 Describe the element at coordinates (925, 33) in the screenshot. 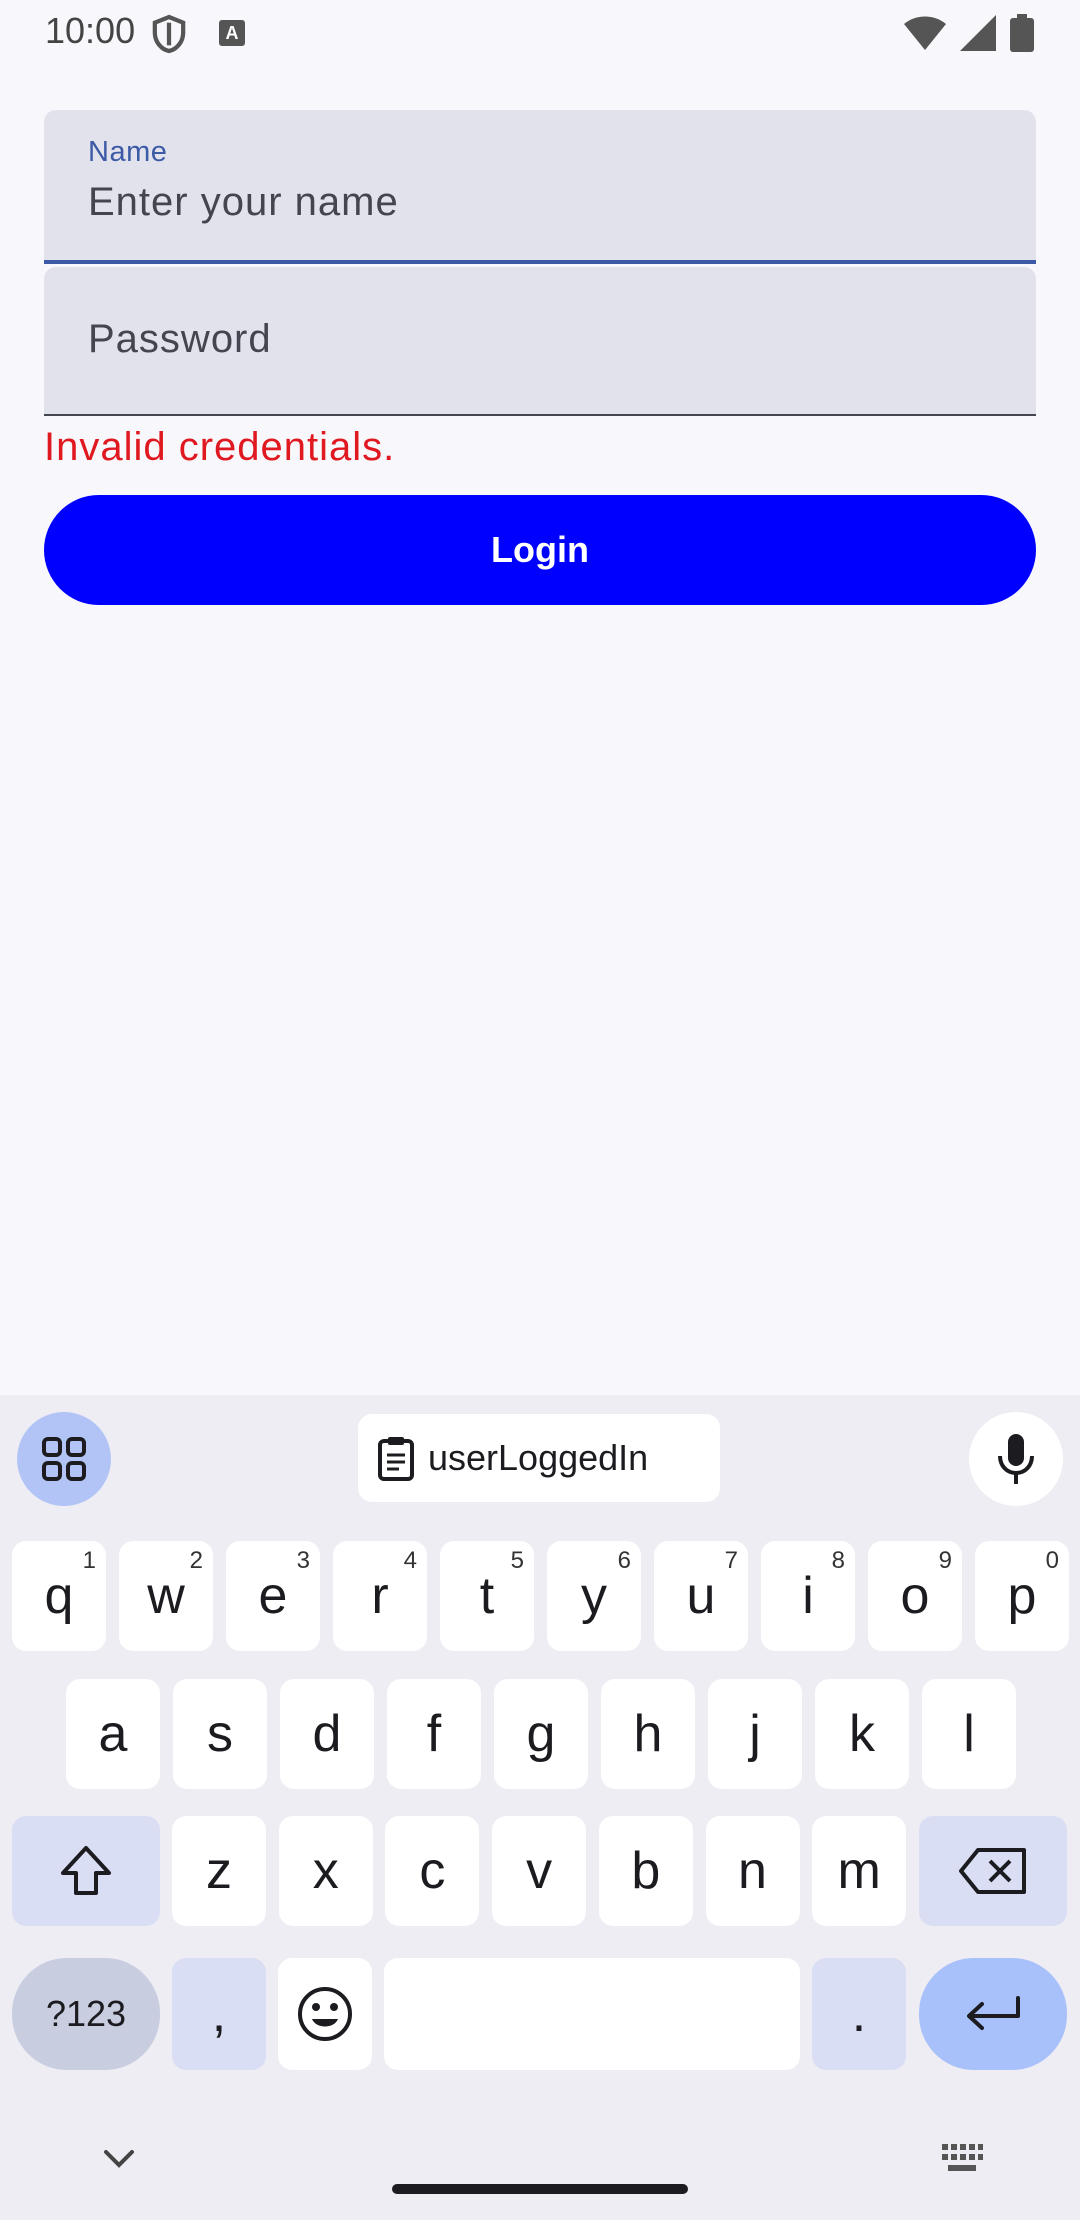

I see `wifi-icon` at that location.